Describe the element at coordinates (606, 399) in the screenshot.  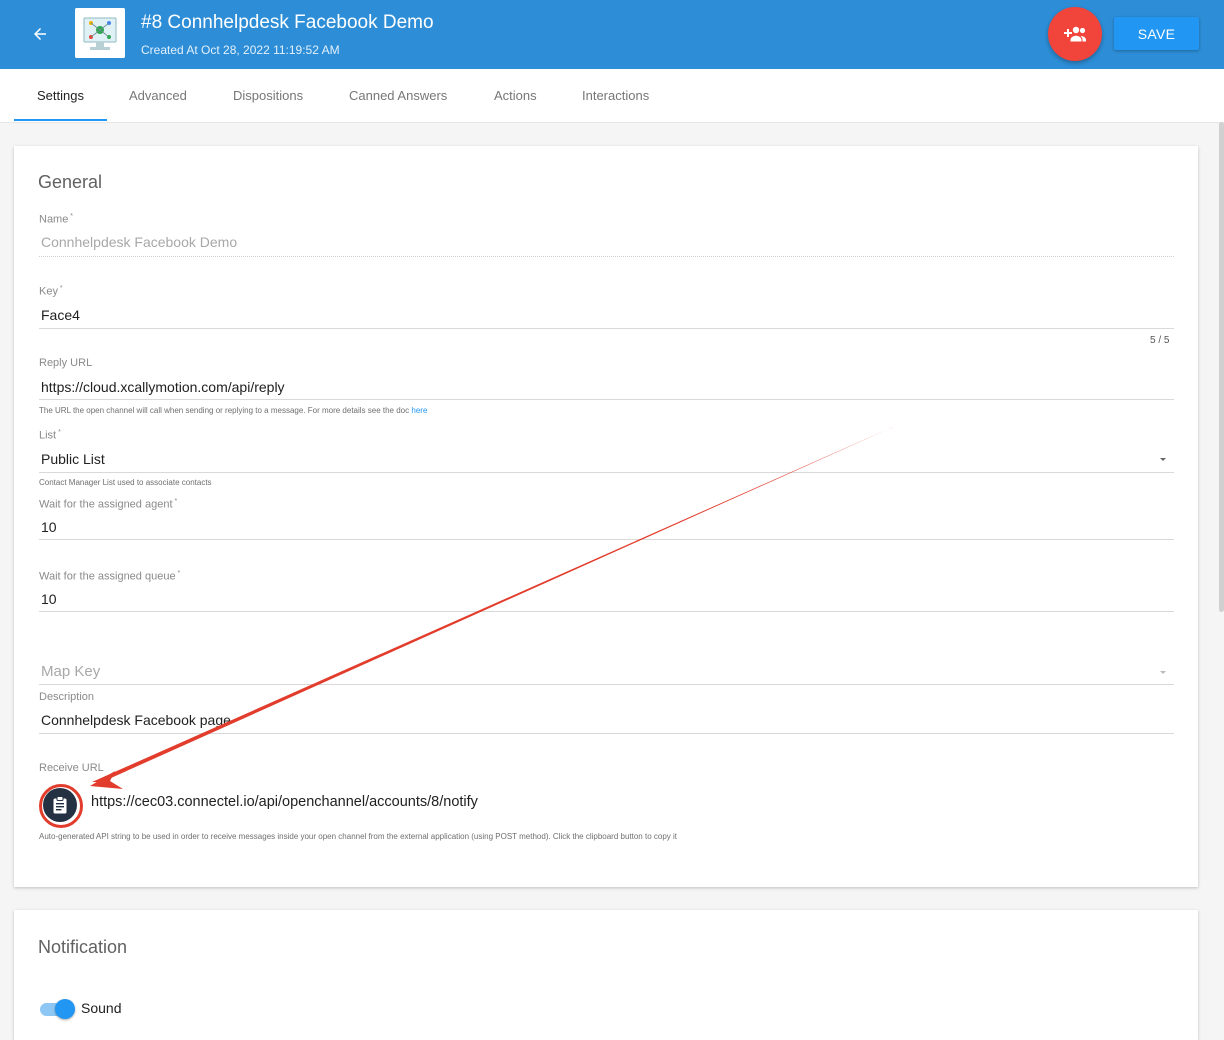
I see `reply-url-underline` at that location.